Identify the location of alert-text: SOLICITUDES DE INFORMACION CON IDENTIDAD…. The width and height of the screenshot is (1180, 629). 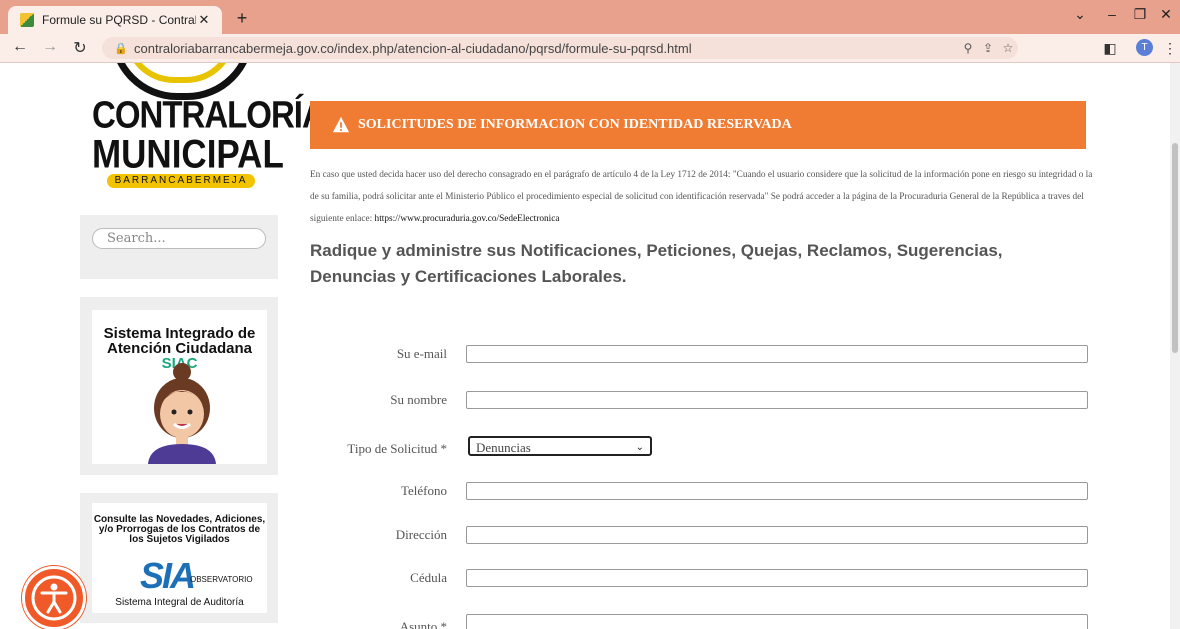
(575, 124).